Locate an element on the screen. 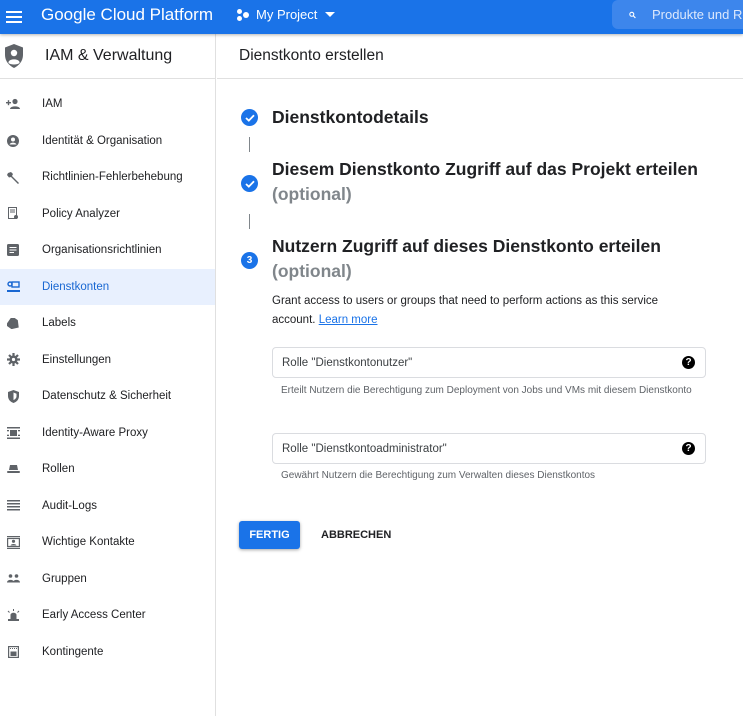  project-name: My Project is located at coordinates (287, 14).